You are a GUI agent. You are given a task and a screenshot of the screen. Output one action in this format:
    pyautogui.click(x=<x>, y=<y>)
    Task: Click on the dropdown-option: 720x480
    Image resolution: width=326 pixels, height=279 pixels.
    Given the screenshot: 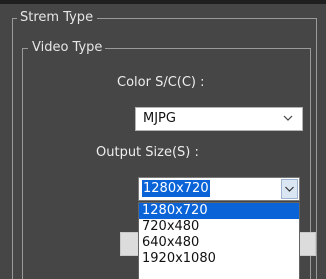 What is the action you would take?
    pyautogui.click(x=219, y=227)
    